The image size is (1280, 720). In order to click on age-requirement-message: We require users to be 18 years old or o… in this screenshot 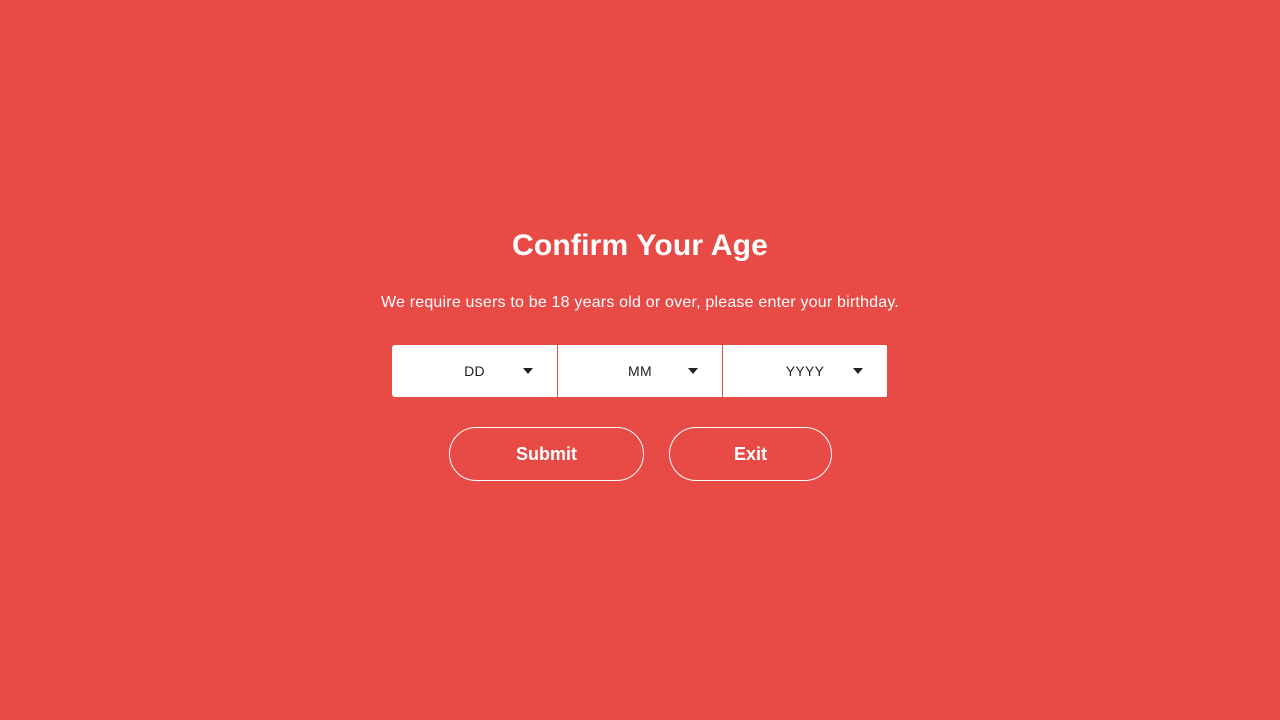, I will do `click(640, 302)`.